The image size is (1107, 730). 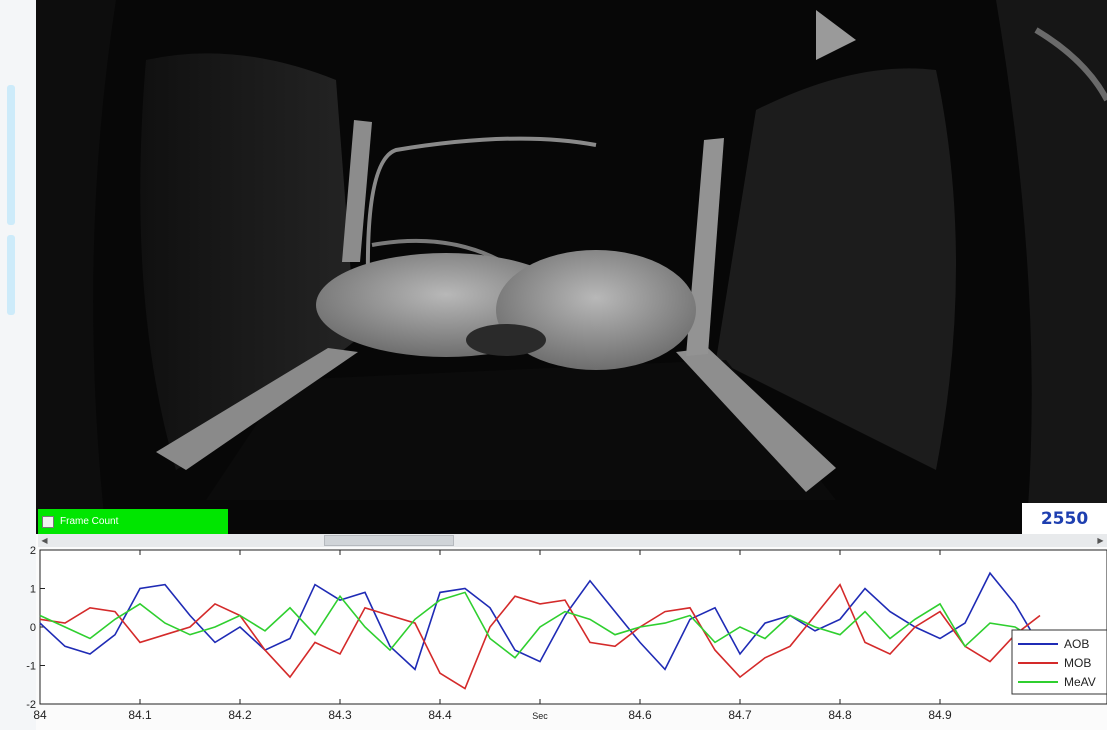 I want to click on frame-count-label: Frame Count, so click(x=89, y=521).